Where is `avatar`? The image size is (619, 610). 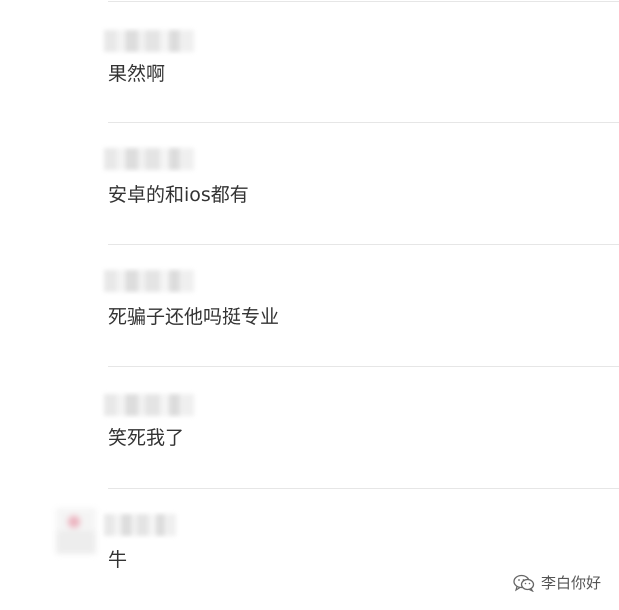
avatar is located at coordinates (76, 531).